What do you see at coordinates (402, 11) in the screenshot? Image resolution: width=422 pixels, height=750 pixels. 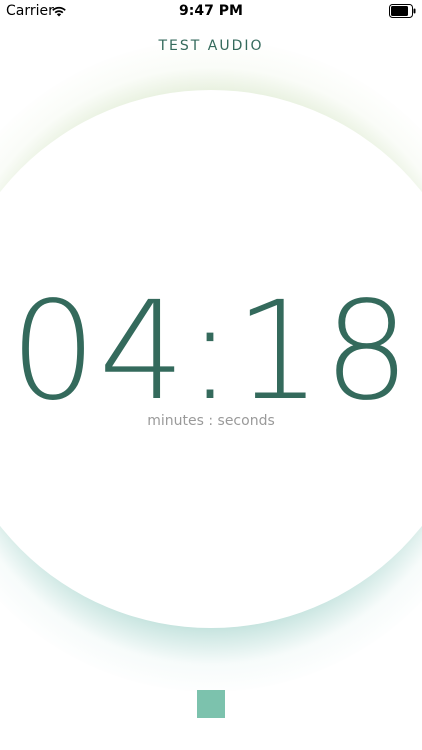 I see `battery-icon` at bounding box center [402, 11].